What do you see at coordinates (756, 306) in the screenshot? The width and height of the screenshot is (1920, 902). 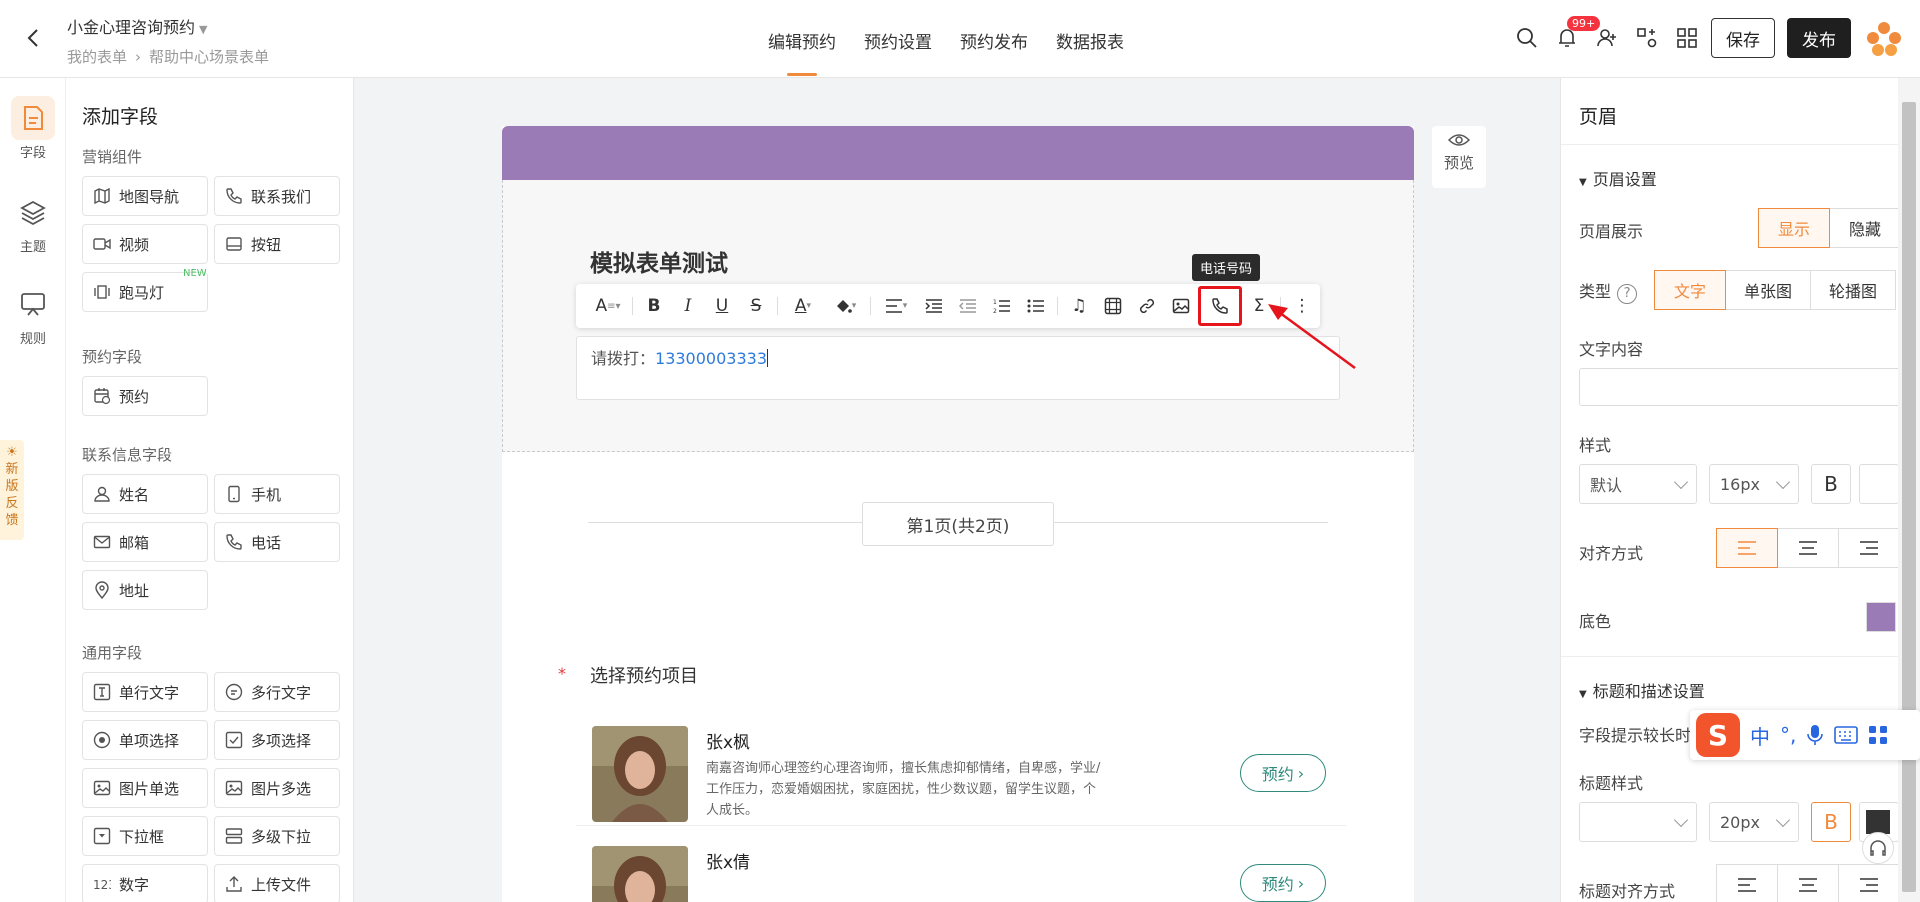 I see `strikethrough-icon: S` at bounding box center [756, 306].